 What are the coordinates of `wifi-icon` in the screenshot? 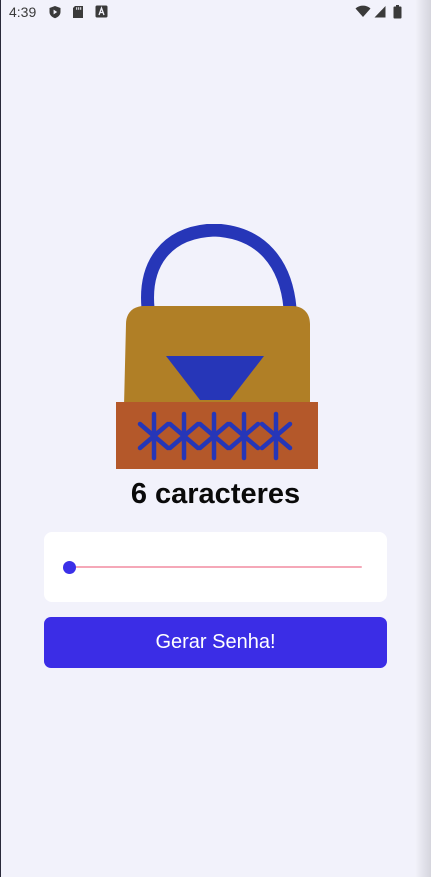 It's located at (363, 14).